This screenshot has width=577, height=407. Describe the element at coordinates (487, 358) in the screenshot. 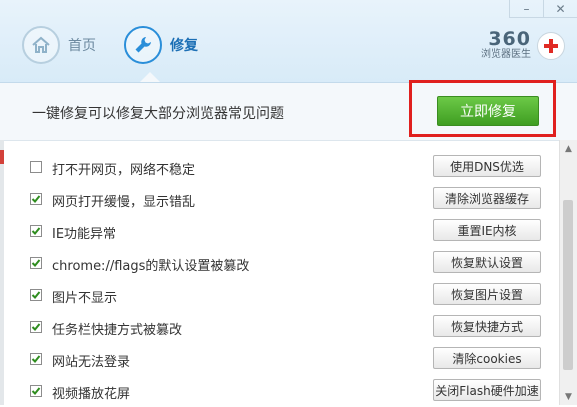

I see `issue-action-button: 清除cookies` at that location.